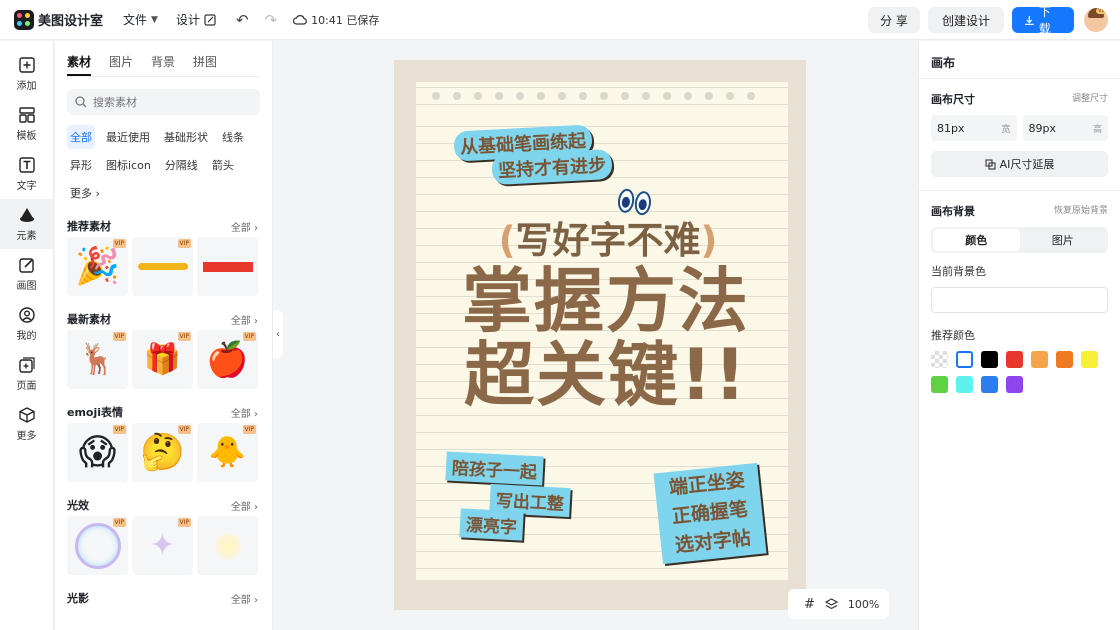  What do you see at coordinates (710, 513) in the screenshot?
I see `tag-right: 端正坐姿 正确握笔 选对字帖` at bounding box center [710, 513].